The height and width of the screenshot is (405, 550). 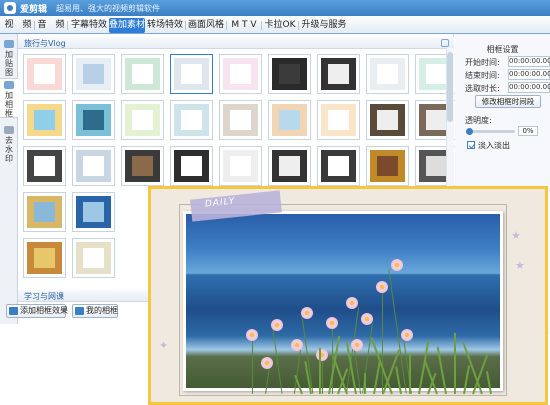 I want to click on tab-audio: 音 频, so click(x=51, y=25).